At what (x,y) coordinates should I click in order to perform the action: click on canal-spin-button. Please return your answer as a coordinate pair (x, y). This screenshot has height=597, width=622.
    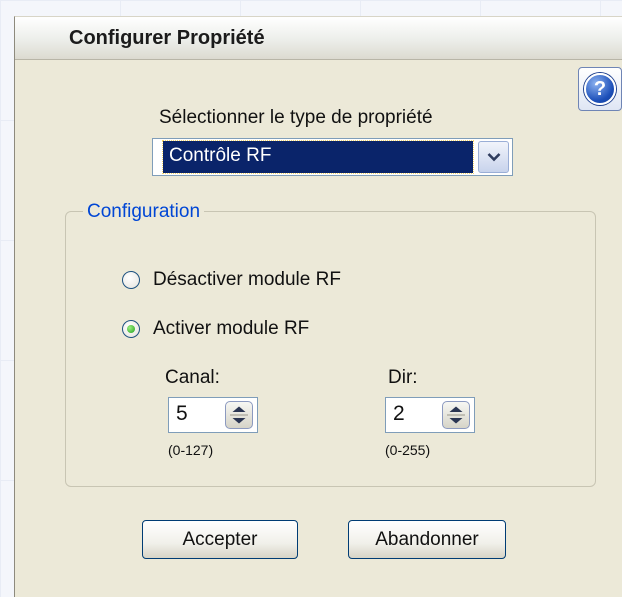
    Looking at the image, I should click on (239, 415).